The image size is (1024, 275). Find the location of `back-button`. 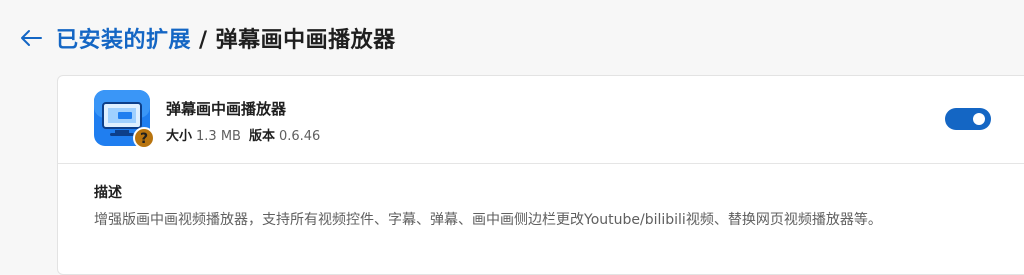

back-button is located at coordinates (31, 38).